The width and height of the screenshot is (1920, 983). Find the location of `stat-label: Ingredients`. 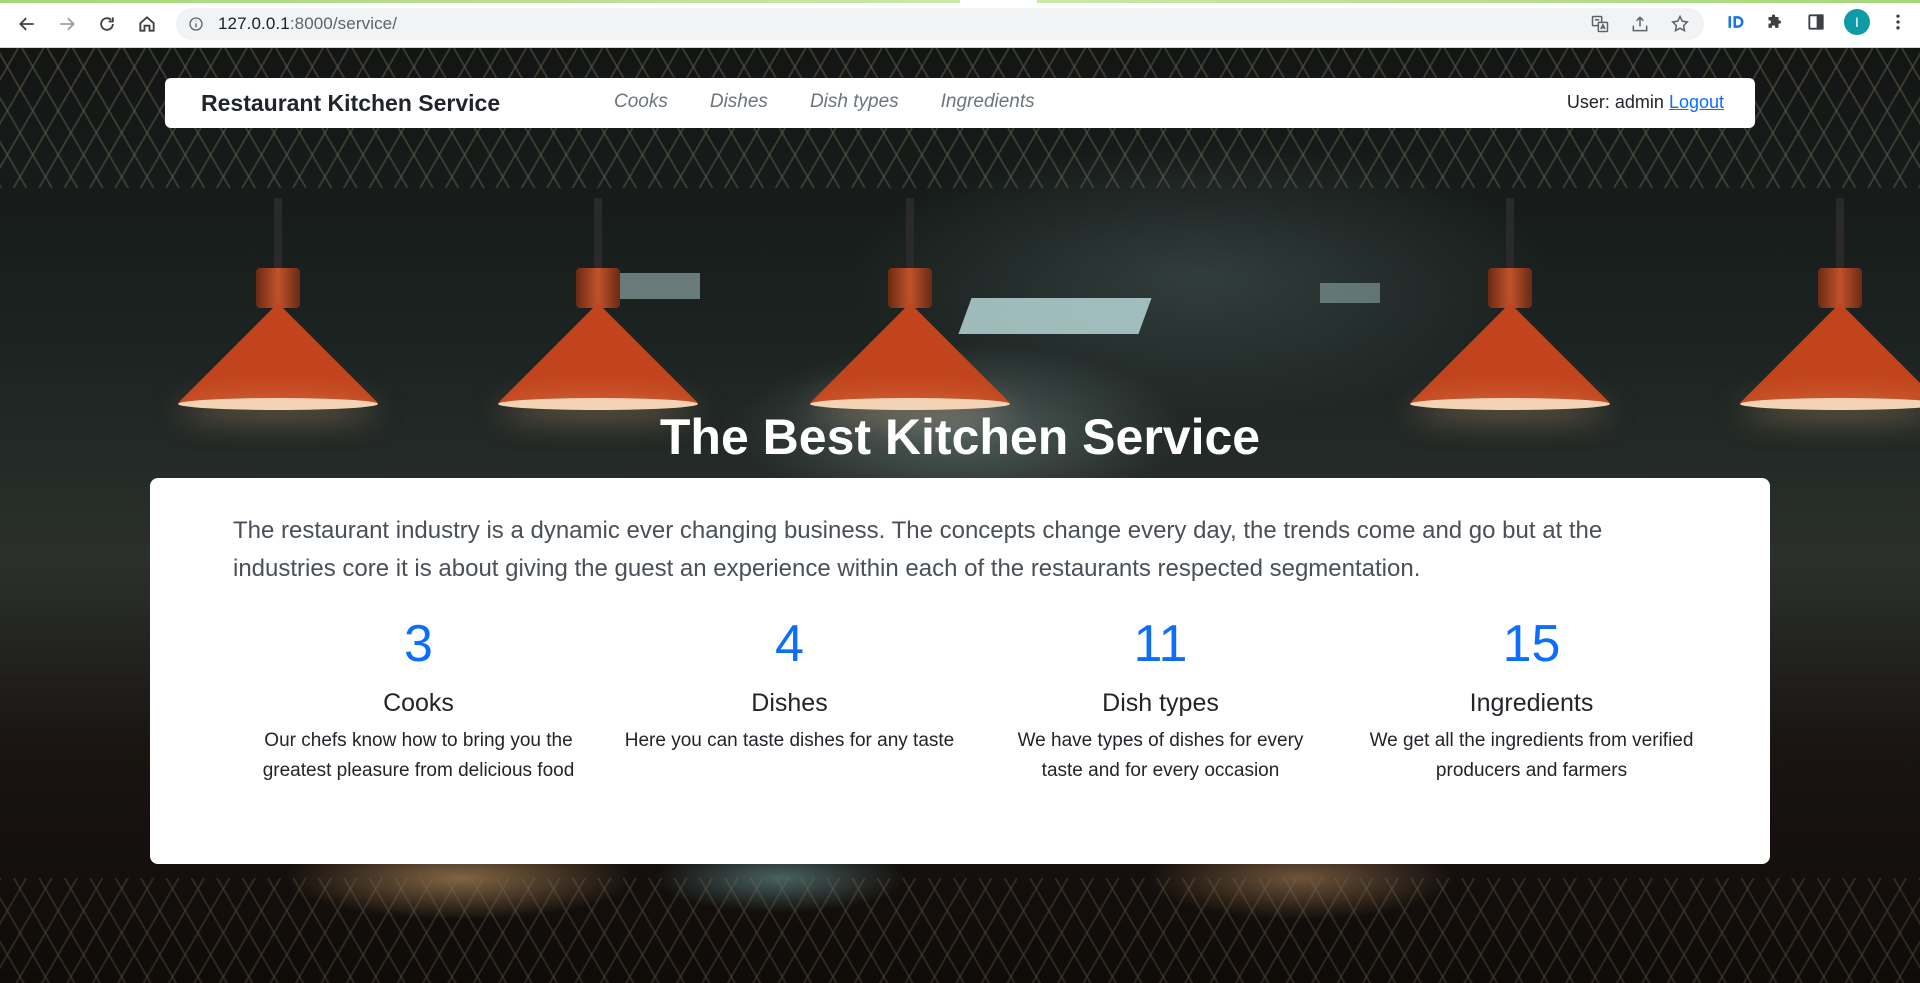

stat-label: Ingredients is located at coordinates (1531, 703).